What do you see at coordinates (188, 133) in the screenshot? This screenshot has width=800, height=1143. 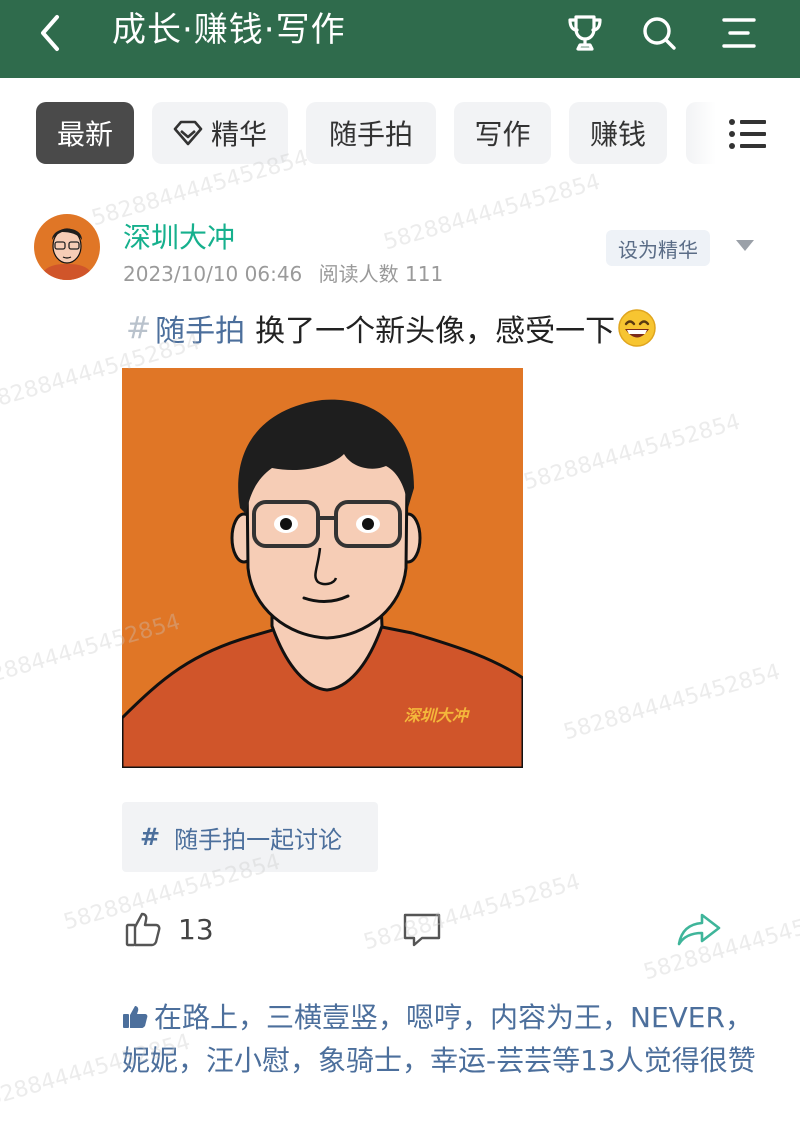 I see `gem-icon` at bounding box center [188, 133].